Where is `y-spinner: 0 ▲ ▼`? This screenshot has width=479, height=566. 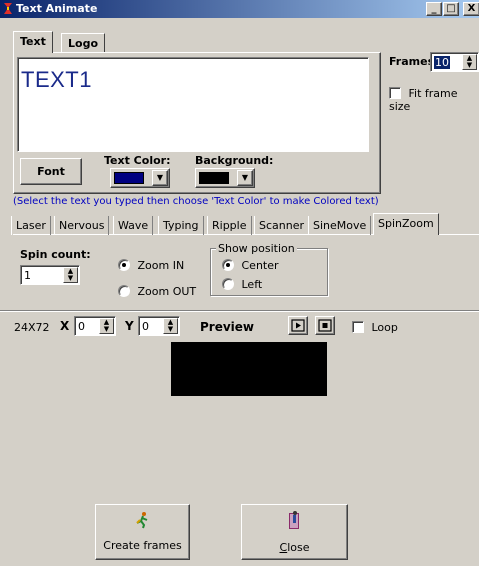 y-spinner: 0 ▲ ▼ is located at coordinates (159, 326).